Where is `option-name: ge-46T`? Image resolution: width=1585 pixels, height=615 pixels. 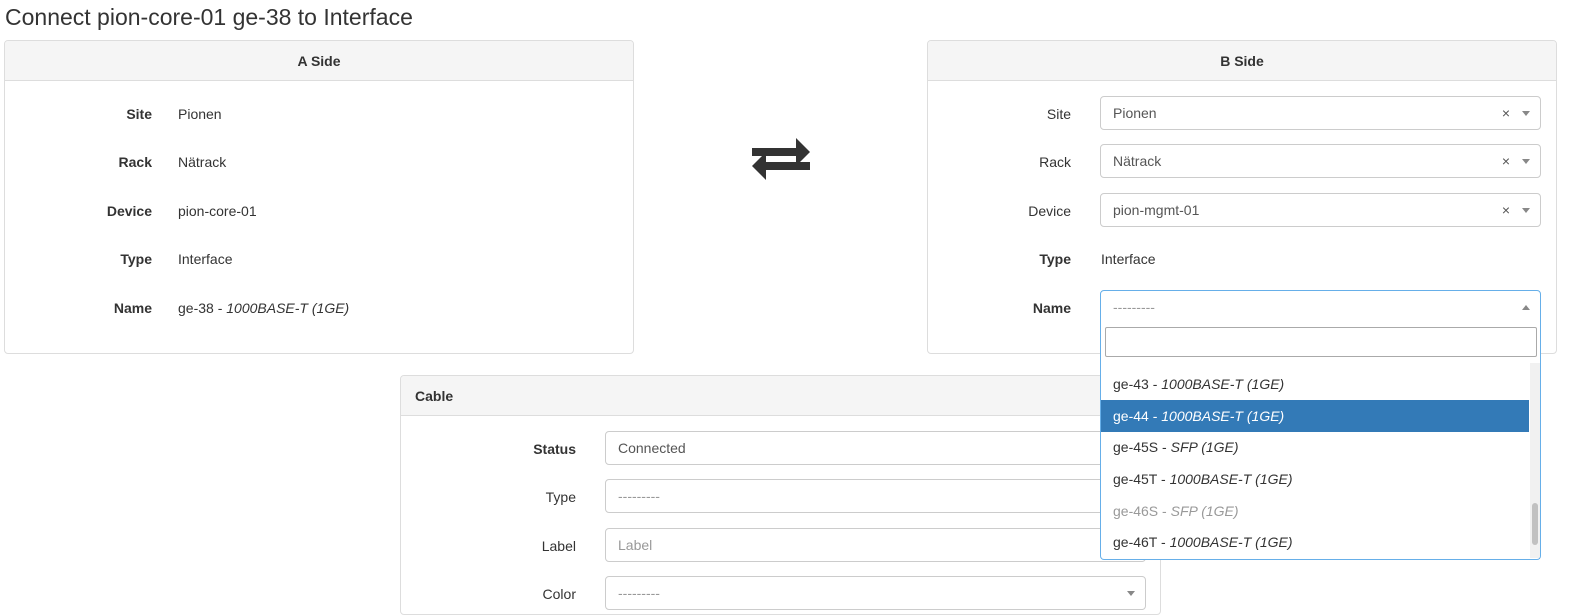 option-name: ge-46T is located at coordinates (1135, 542).